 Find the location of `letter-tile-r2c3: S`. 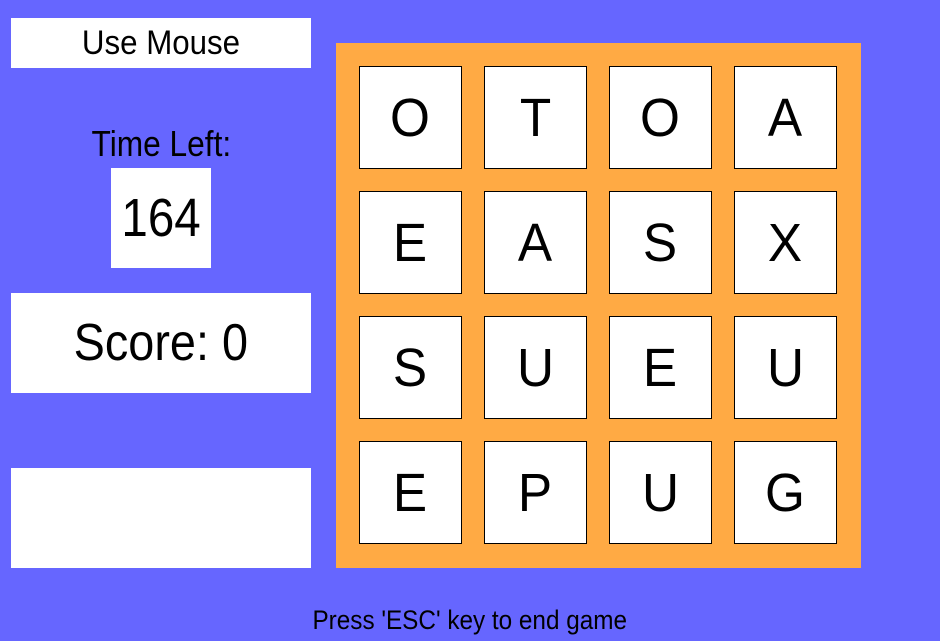

letter-tile-r2c3: S is located at coordinates (660, 242).